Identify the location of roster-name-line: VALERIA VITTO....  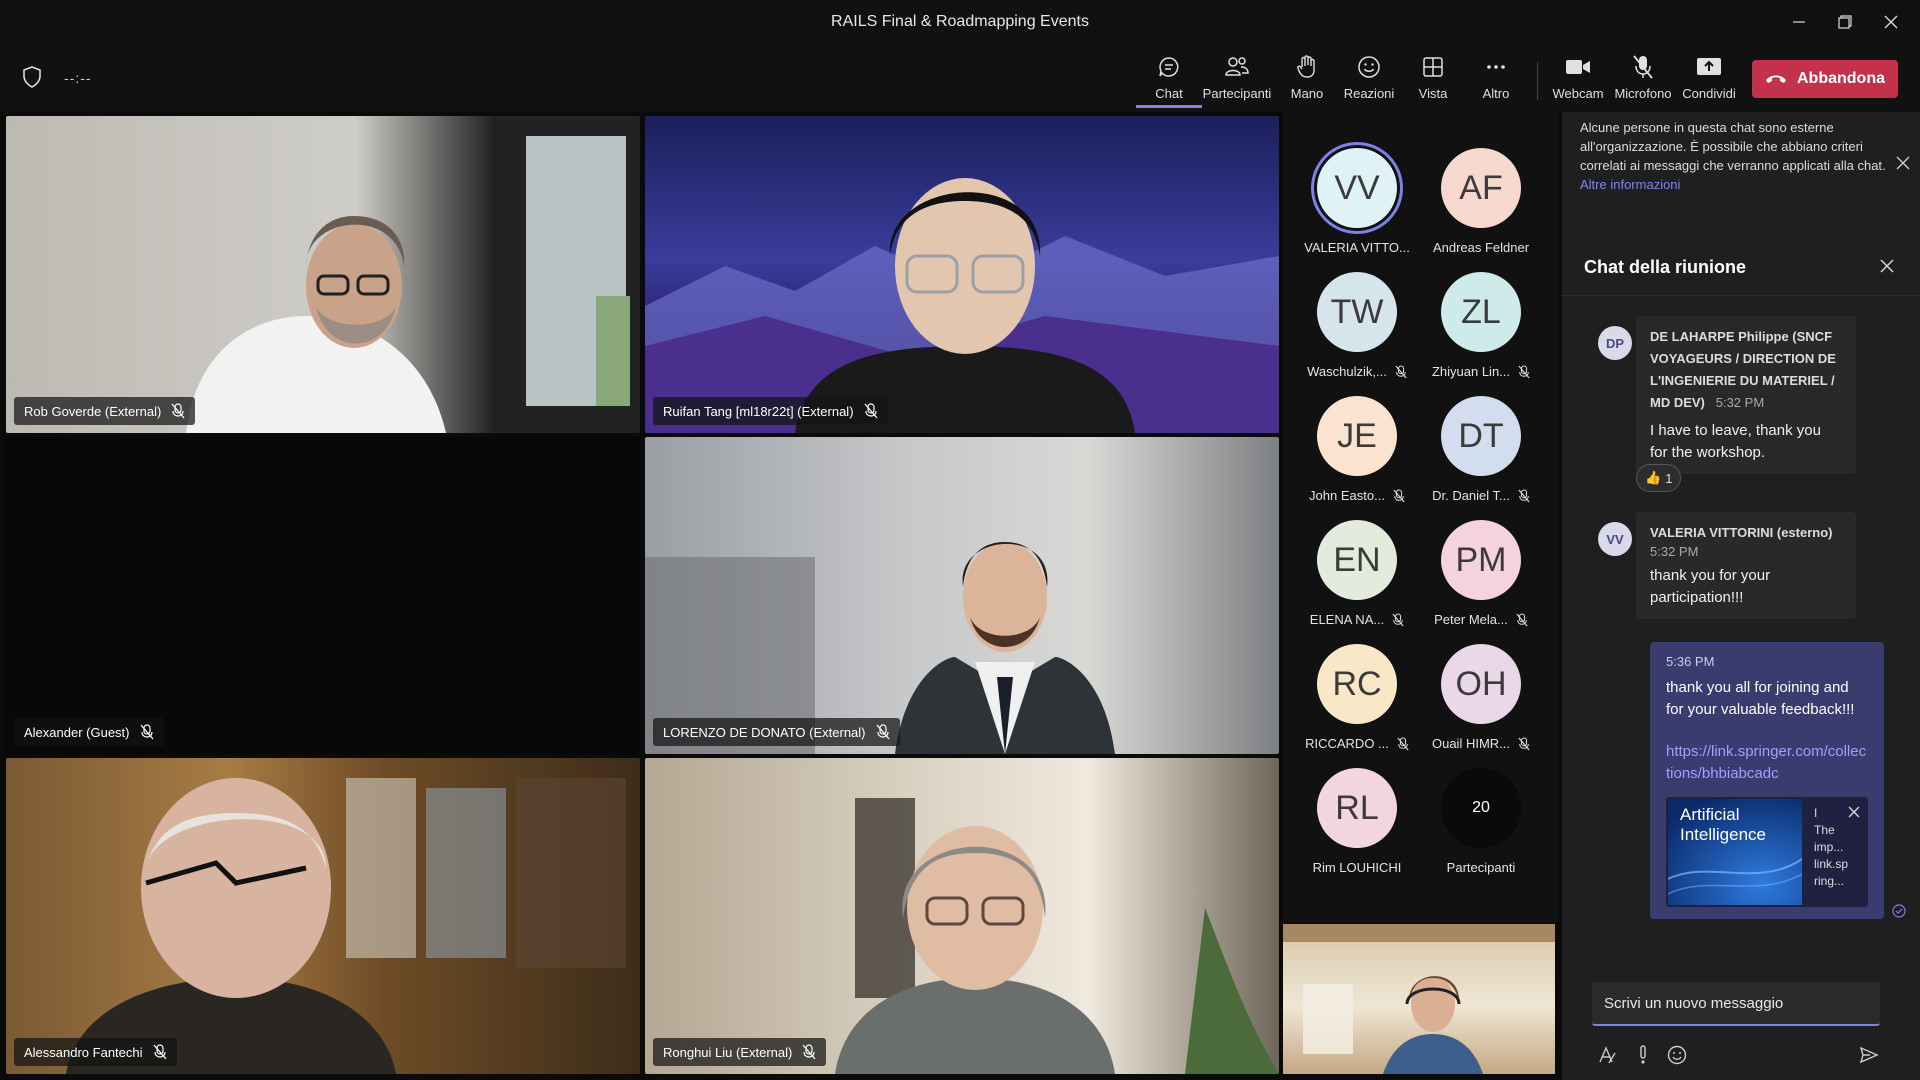
(1357, 247).